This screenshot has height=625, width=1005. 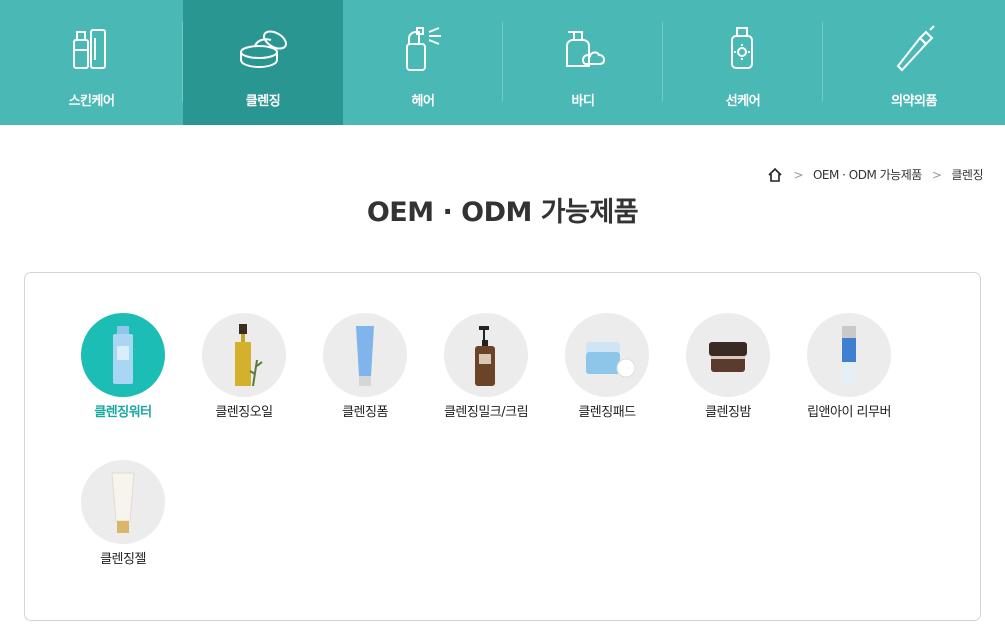 I want to click on product-lip-eye-remover: 립앤아이 리무버, so click(x=849, y=366).